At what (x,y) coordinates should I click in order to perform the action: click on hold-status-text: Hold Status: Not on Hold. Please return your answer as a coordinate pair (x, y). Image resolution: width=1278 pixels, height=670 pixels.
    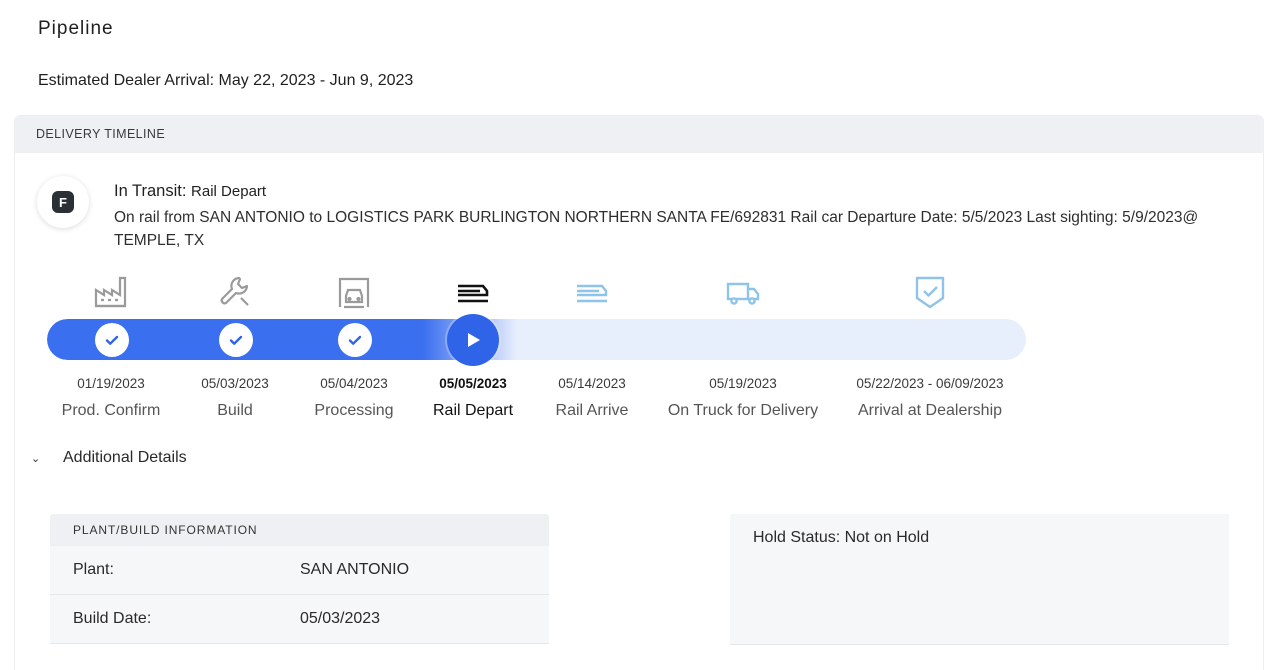
    Looking at the image, I should click on (841, 537).